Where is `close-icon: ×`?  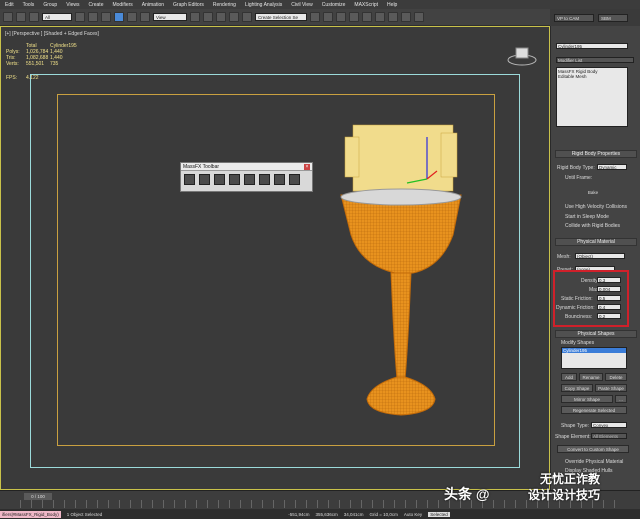
close-icon: × is located at coordinates (307, 167).